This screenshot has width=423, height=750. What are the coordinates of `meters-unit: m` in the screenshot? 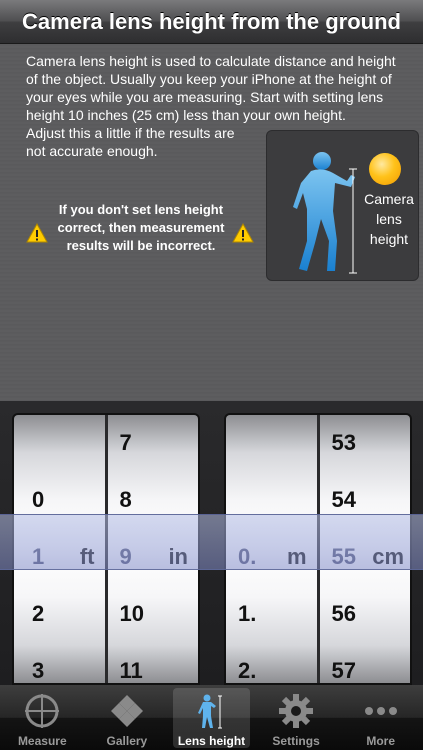 It's located at (296, 556).